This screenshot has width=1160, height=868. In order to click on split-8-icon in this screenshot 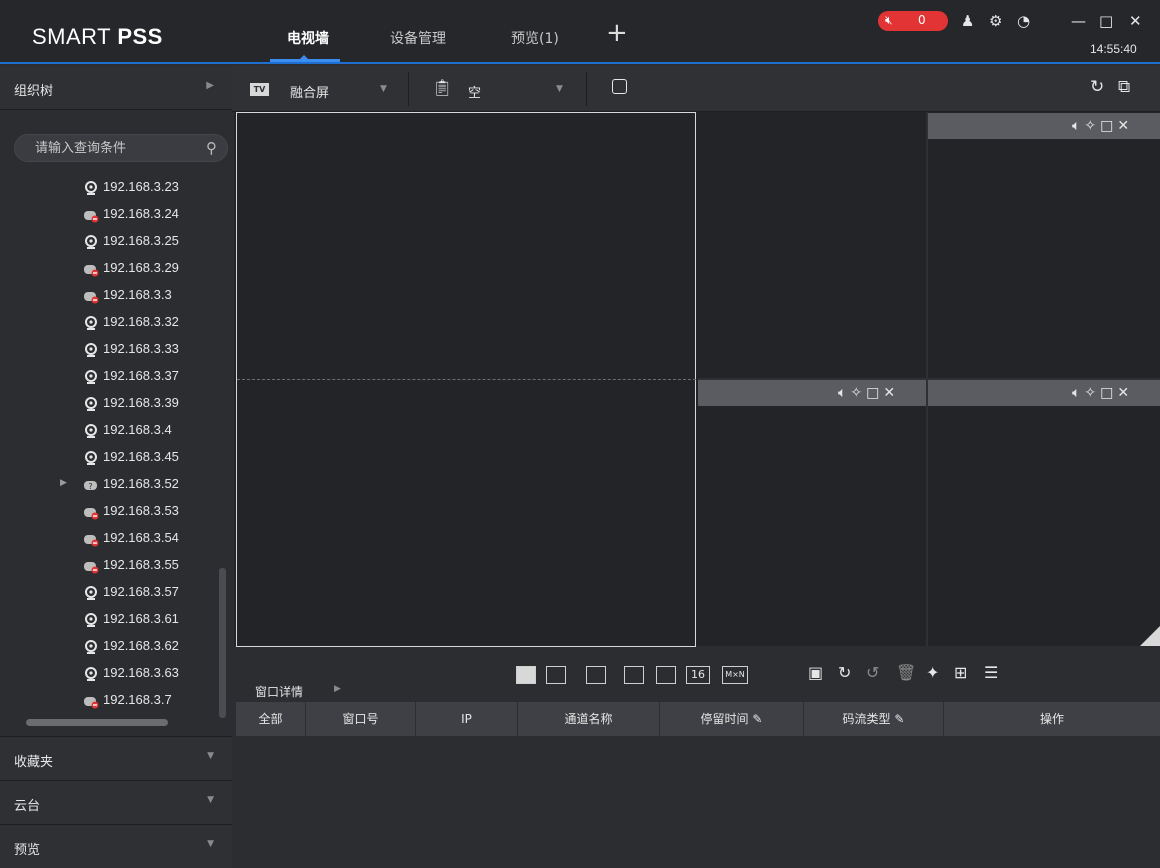, I will do `click(634, 675)`.